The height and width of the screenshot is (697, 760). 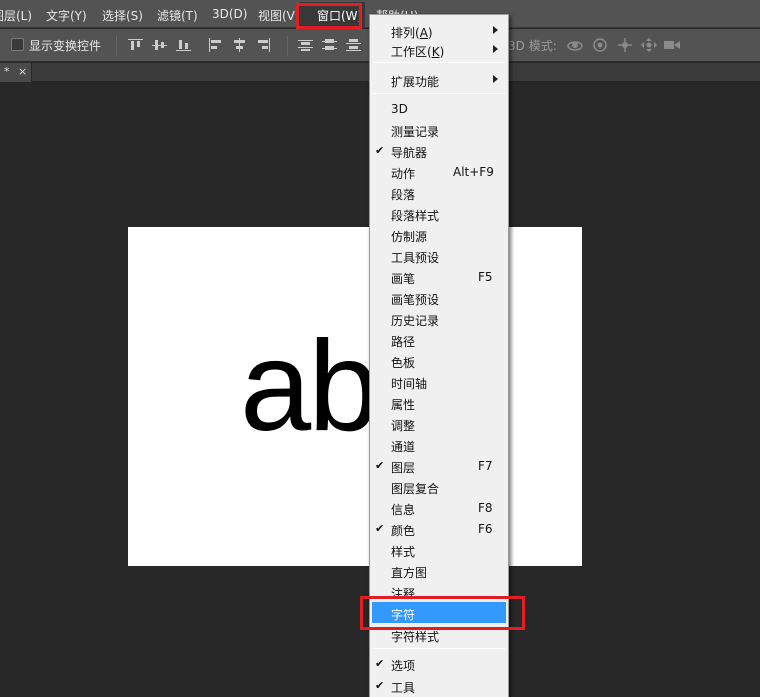 What do you see at coordinates (263, 45) in the screenshot?
I see `align-right-edges-icon` at bounding box center [263, 45].